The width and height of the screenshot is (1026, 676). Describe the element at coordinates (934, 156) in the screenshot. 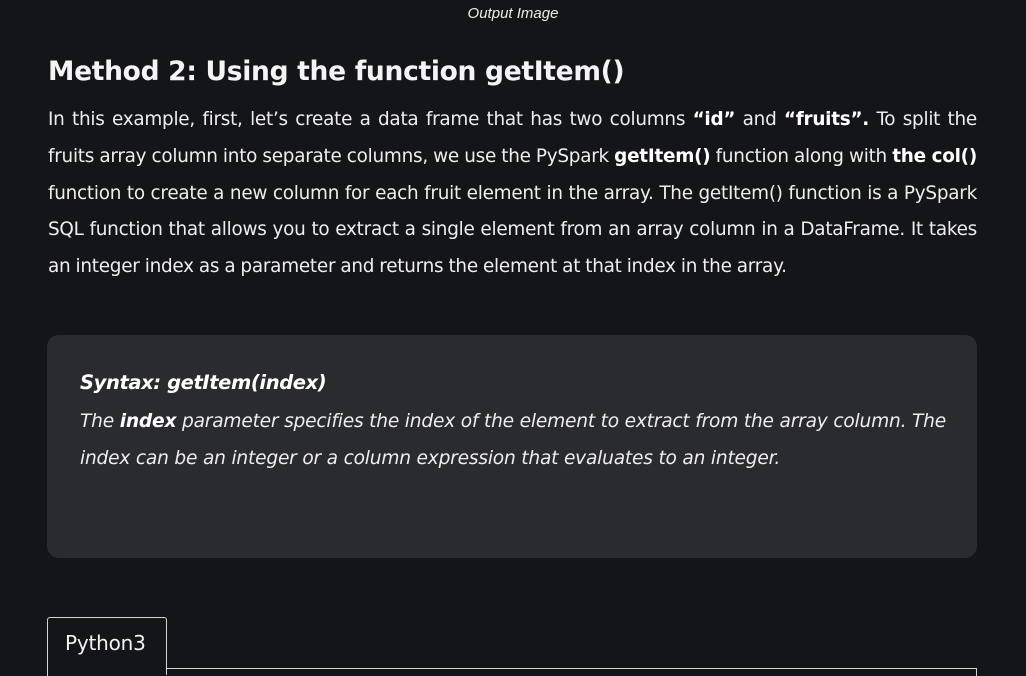

I see `intro-bold-col: the col()` at that location.